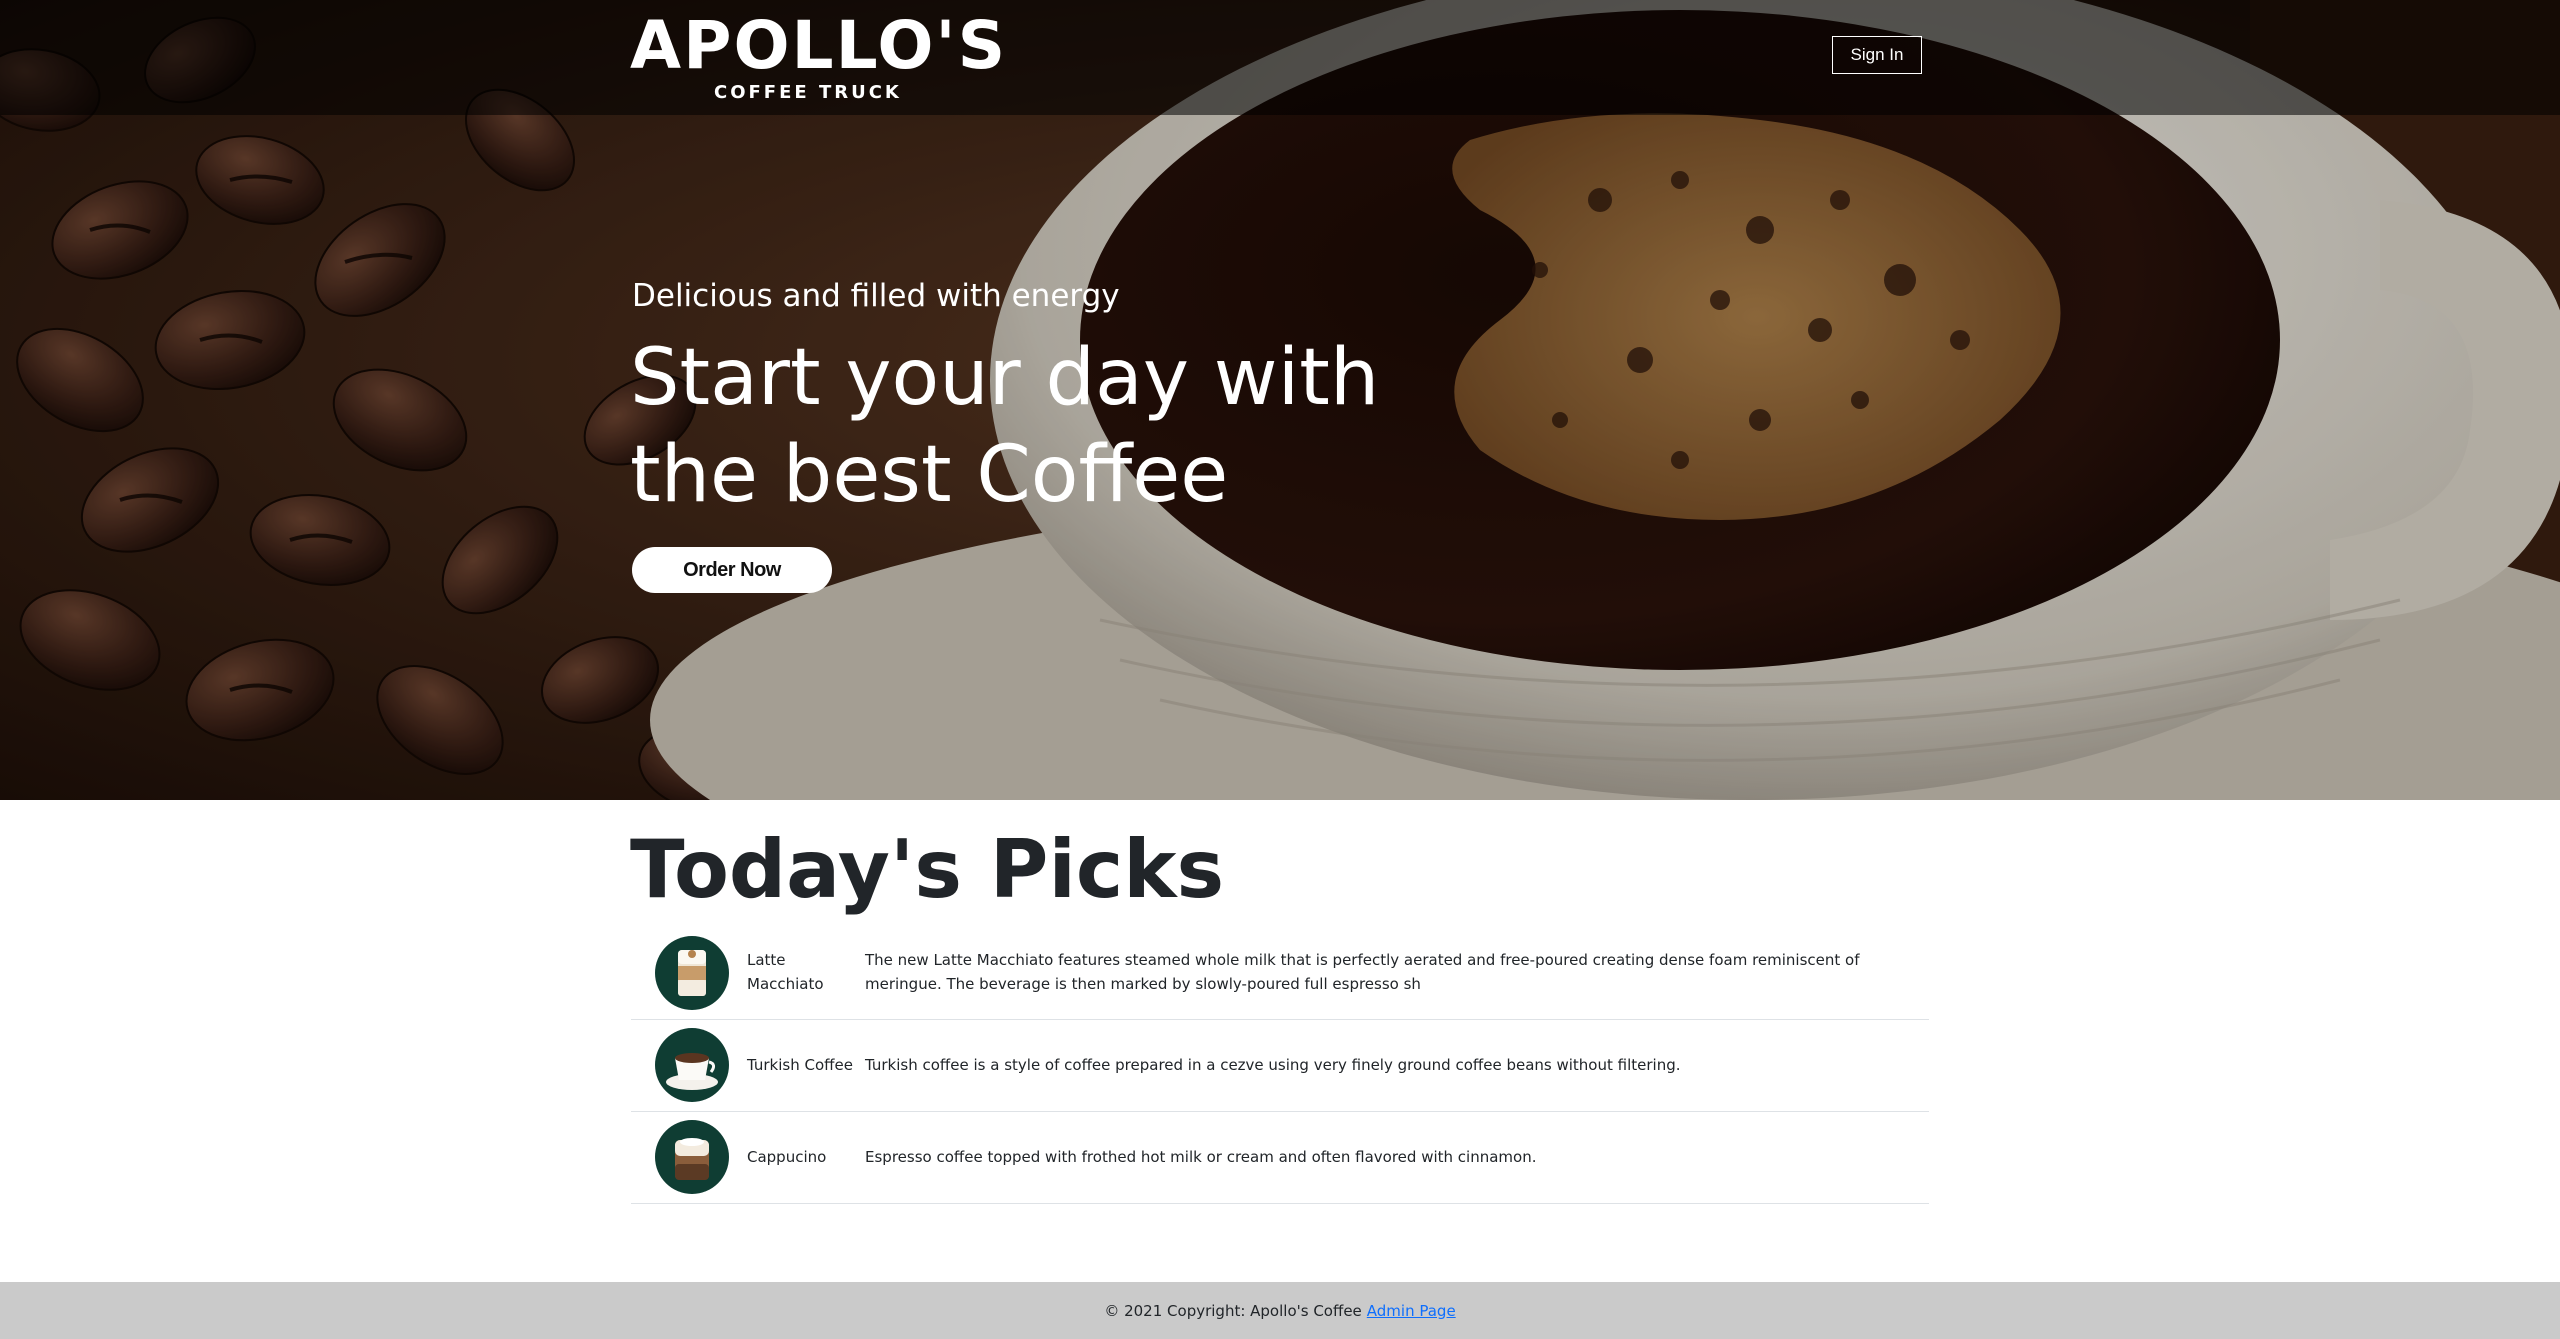  What do you see at coordinates (732, 570) in the screenshot?
I see `order-now-button: Order Now` at bounding box center [732, 570].